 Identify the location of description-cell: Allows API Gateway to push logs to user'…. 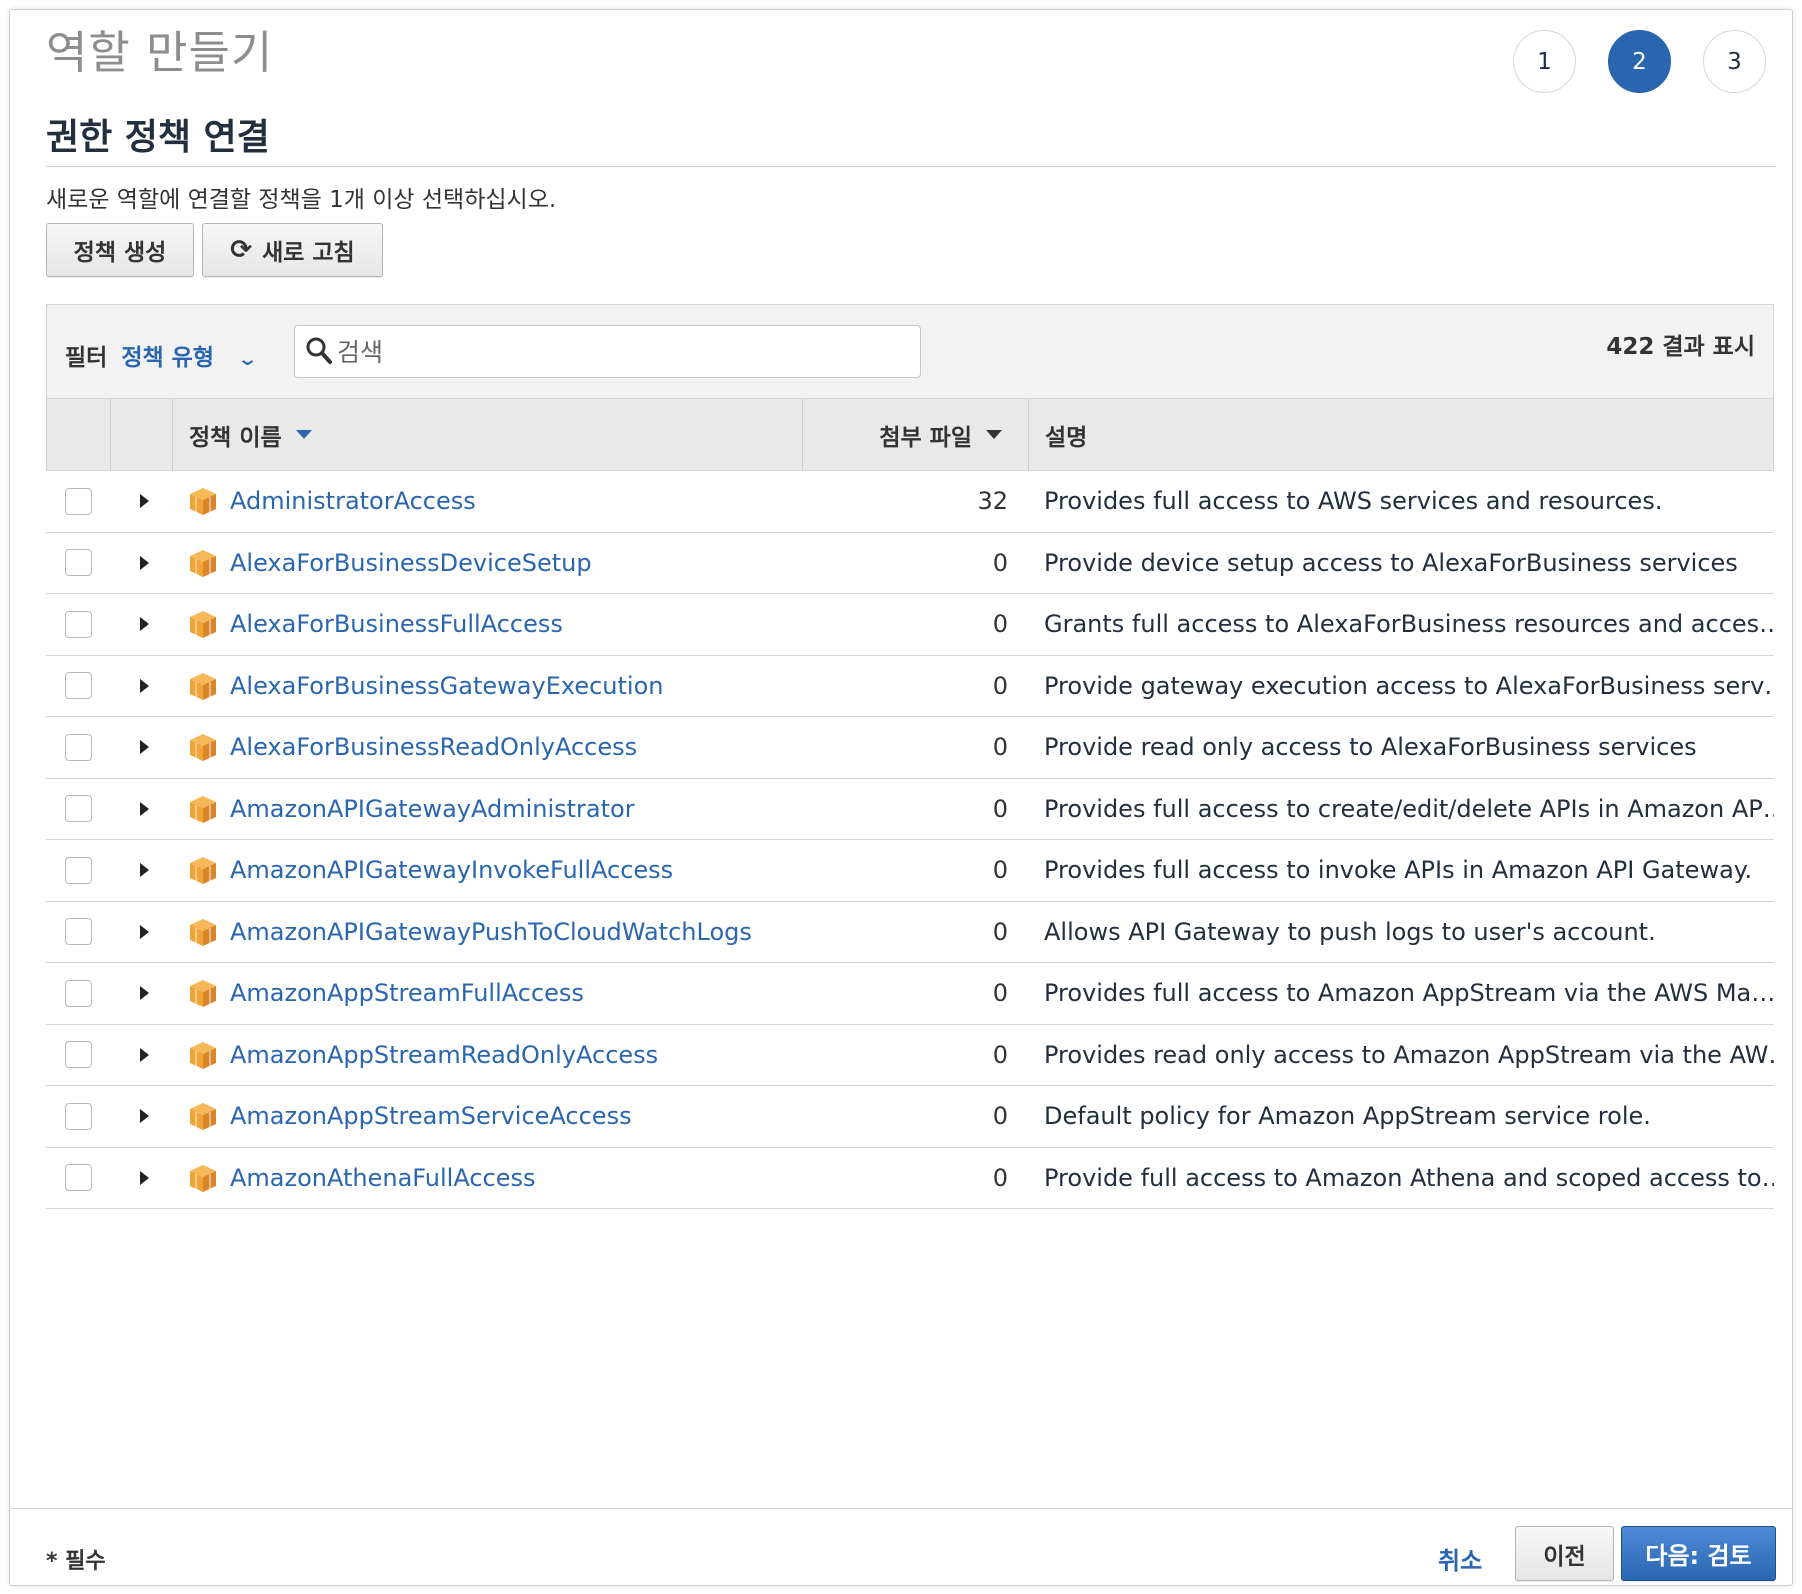
(1350, 931).